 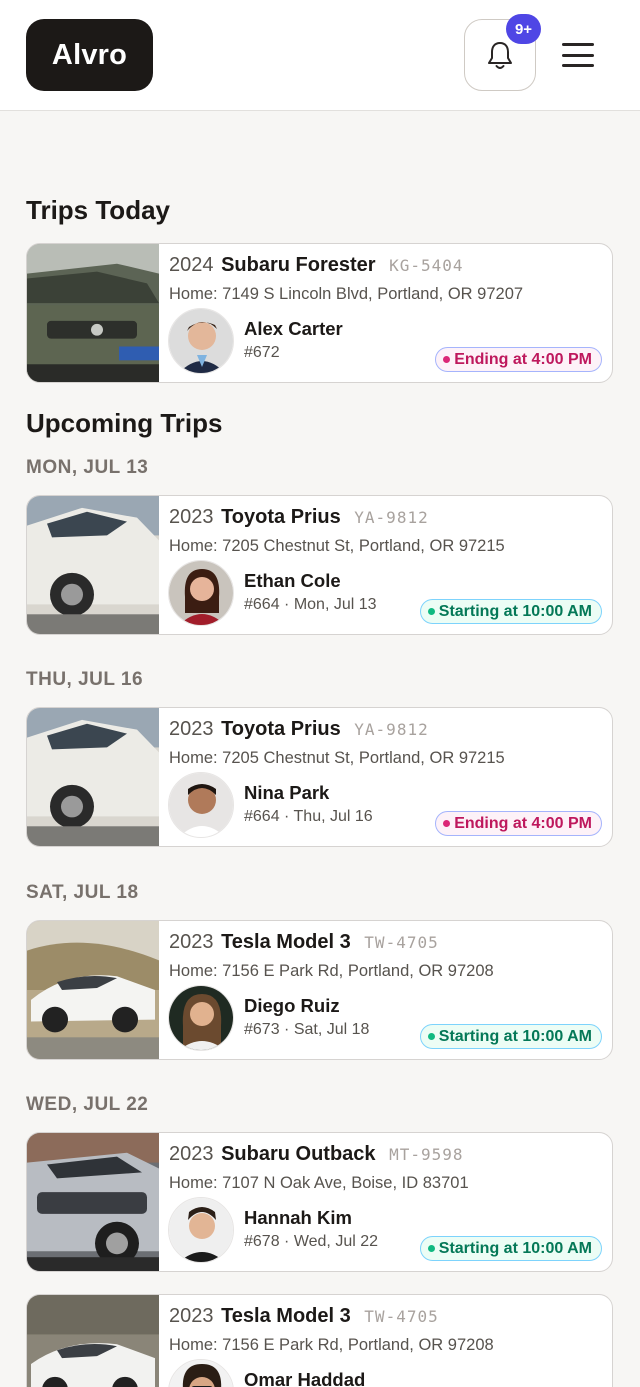 I want to click on date-label: SAT, JUL 18, so click(x=82, y=892).